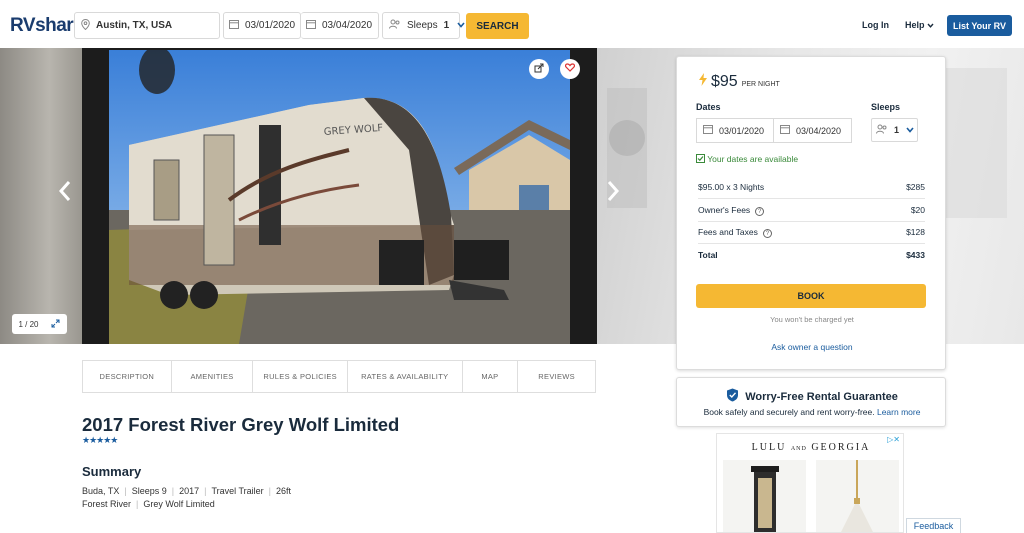 This screenshot has height=533, width=1024. I want to click on price-line-amount: $285, so click(915, 187).